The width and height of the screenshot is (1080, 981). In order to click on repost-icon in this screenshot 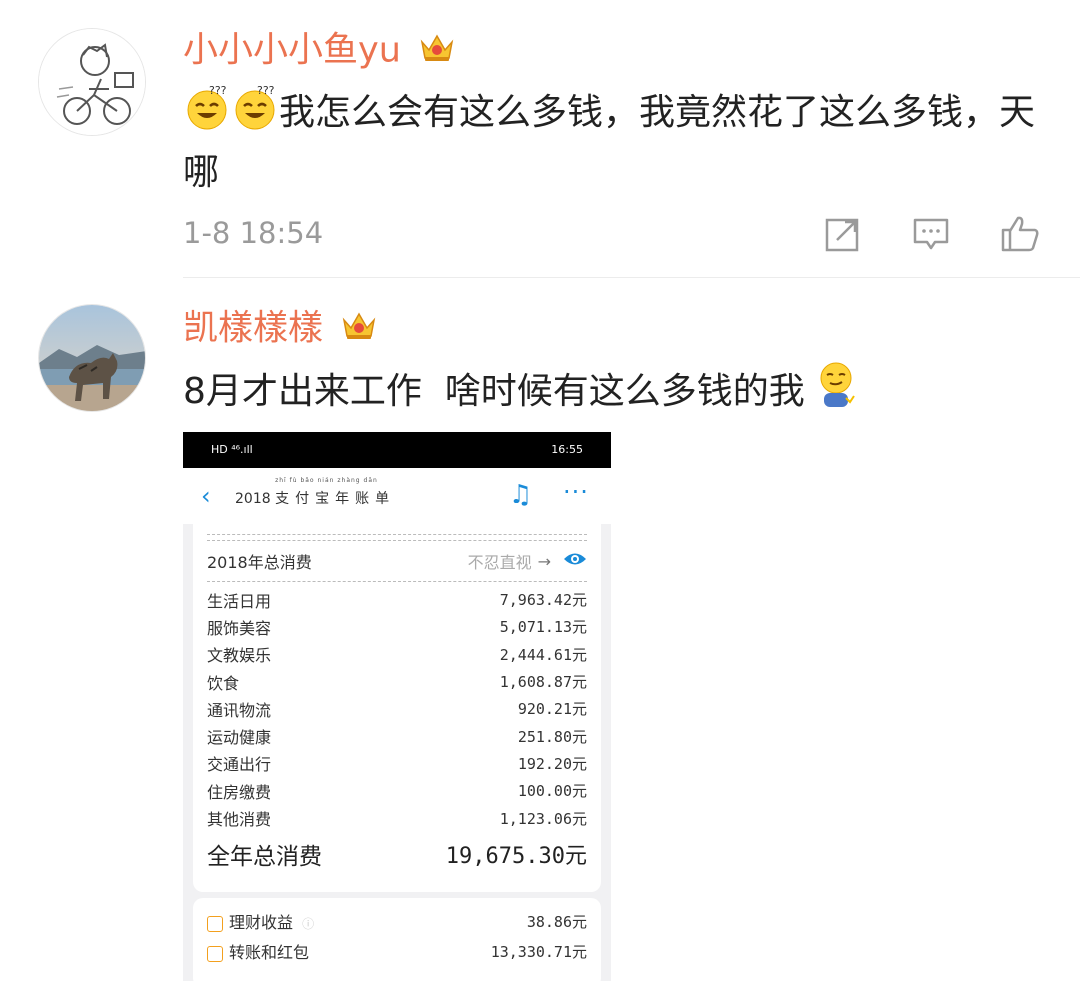, I will do `click(843, 234)`.